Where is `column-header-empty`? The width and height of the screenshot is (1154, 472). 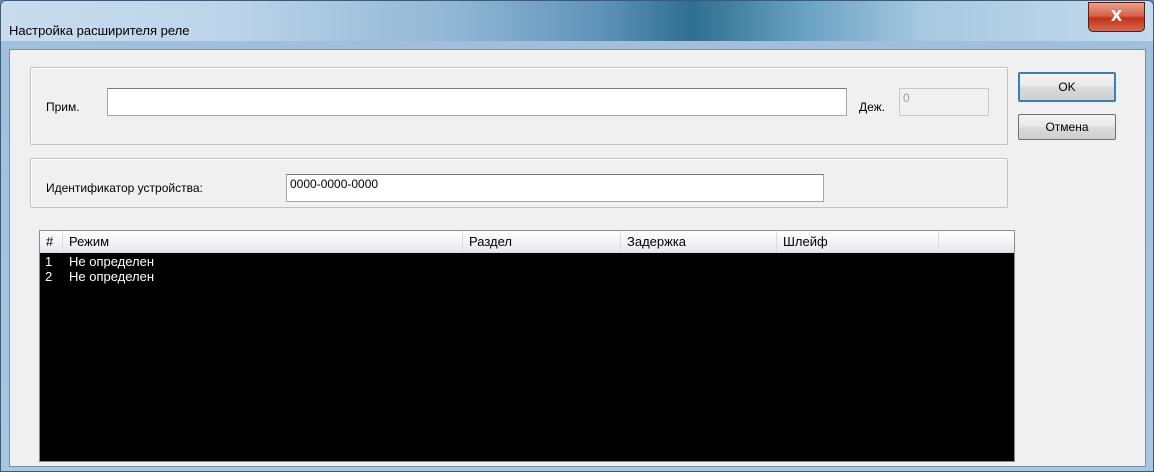
column-header-empty is located at coordinates (976, 242).